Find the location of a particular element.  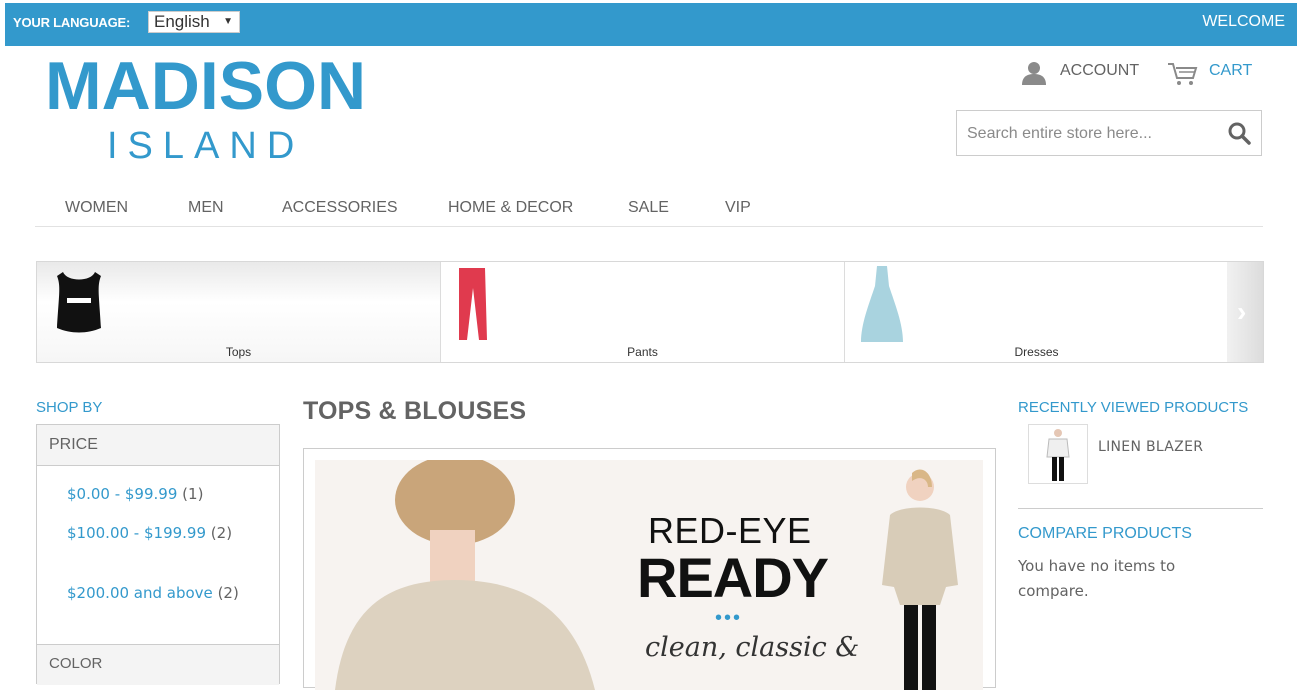

carousel-item-label: Tops is located at coordinates (238, 352).